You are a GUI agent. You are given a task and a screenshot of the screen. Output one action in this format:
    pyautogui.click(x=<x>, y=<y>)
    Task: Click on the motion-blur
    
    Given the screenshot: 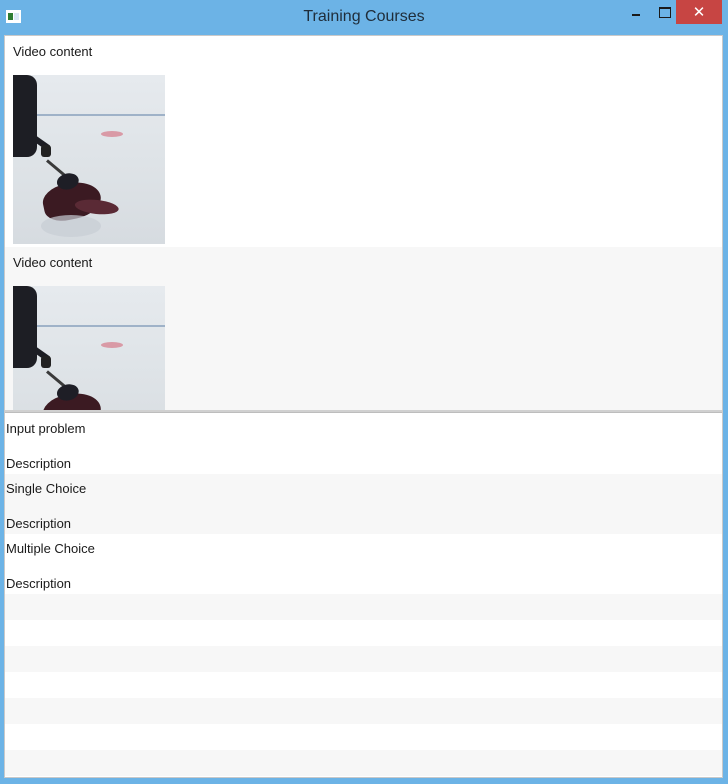 What is the action you would take?
    pyautogui.click(x=71, y=226)
    